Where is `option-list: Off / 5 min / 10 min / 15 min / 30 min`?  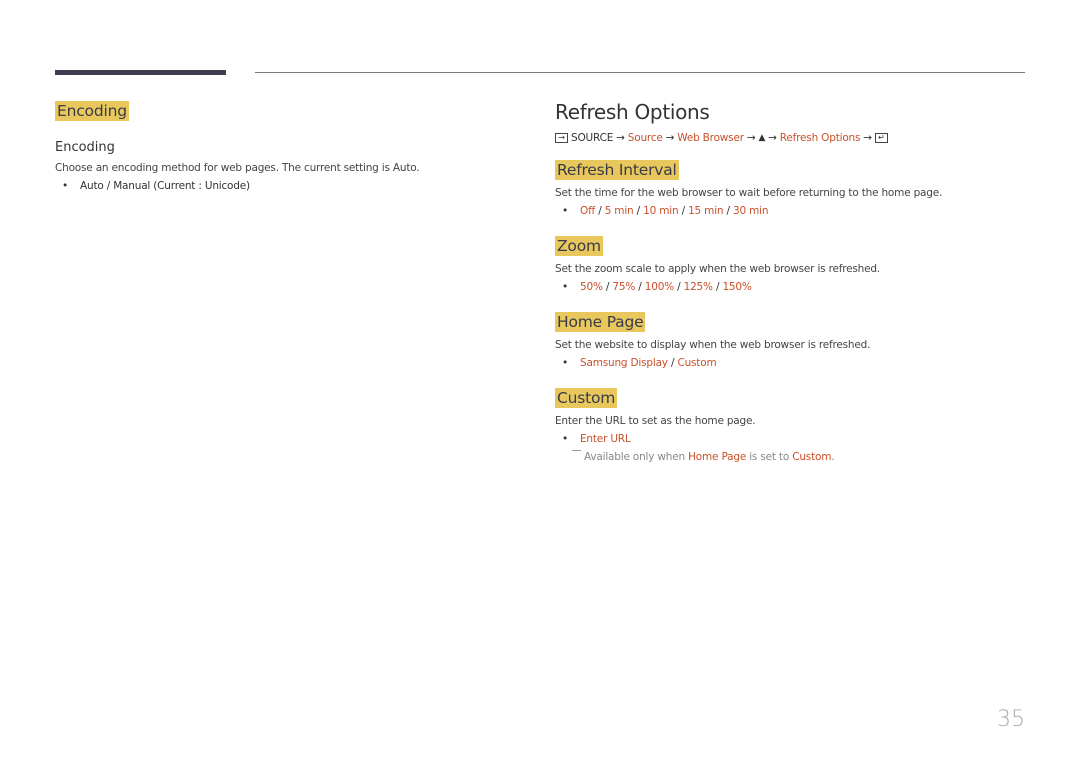
option-list: Off / 5 min / 10 min / 15 min / 30 min is located at coordinates (795, 211).